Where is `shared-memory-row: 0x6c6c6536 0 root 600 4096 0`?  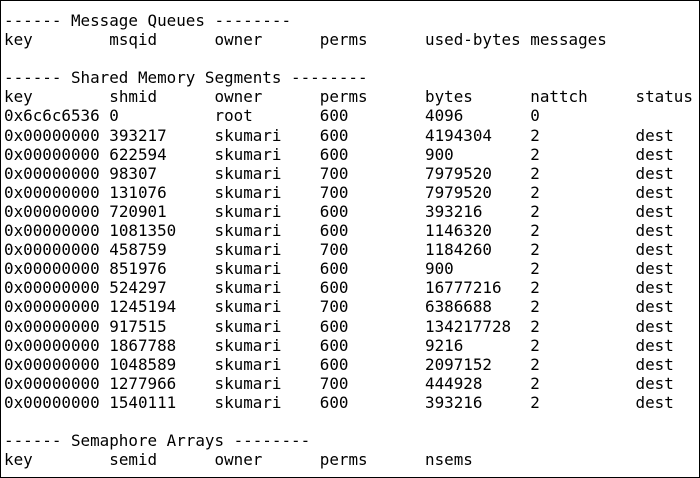 shared-memory-row: 0x6c6c6536 0 root 600 4096 0 is located at coordinates (348, 115).